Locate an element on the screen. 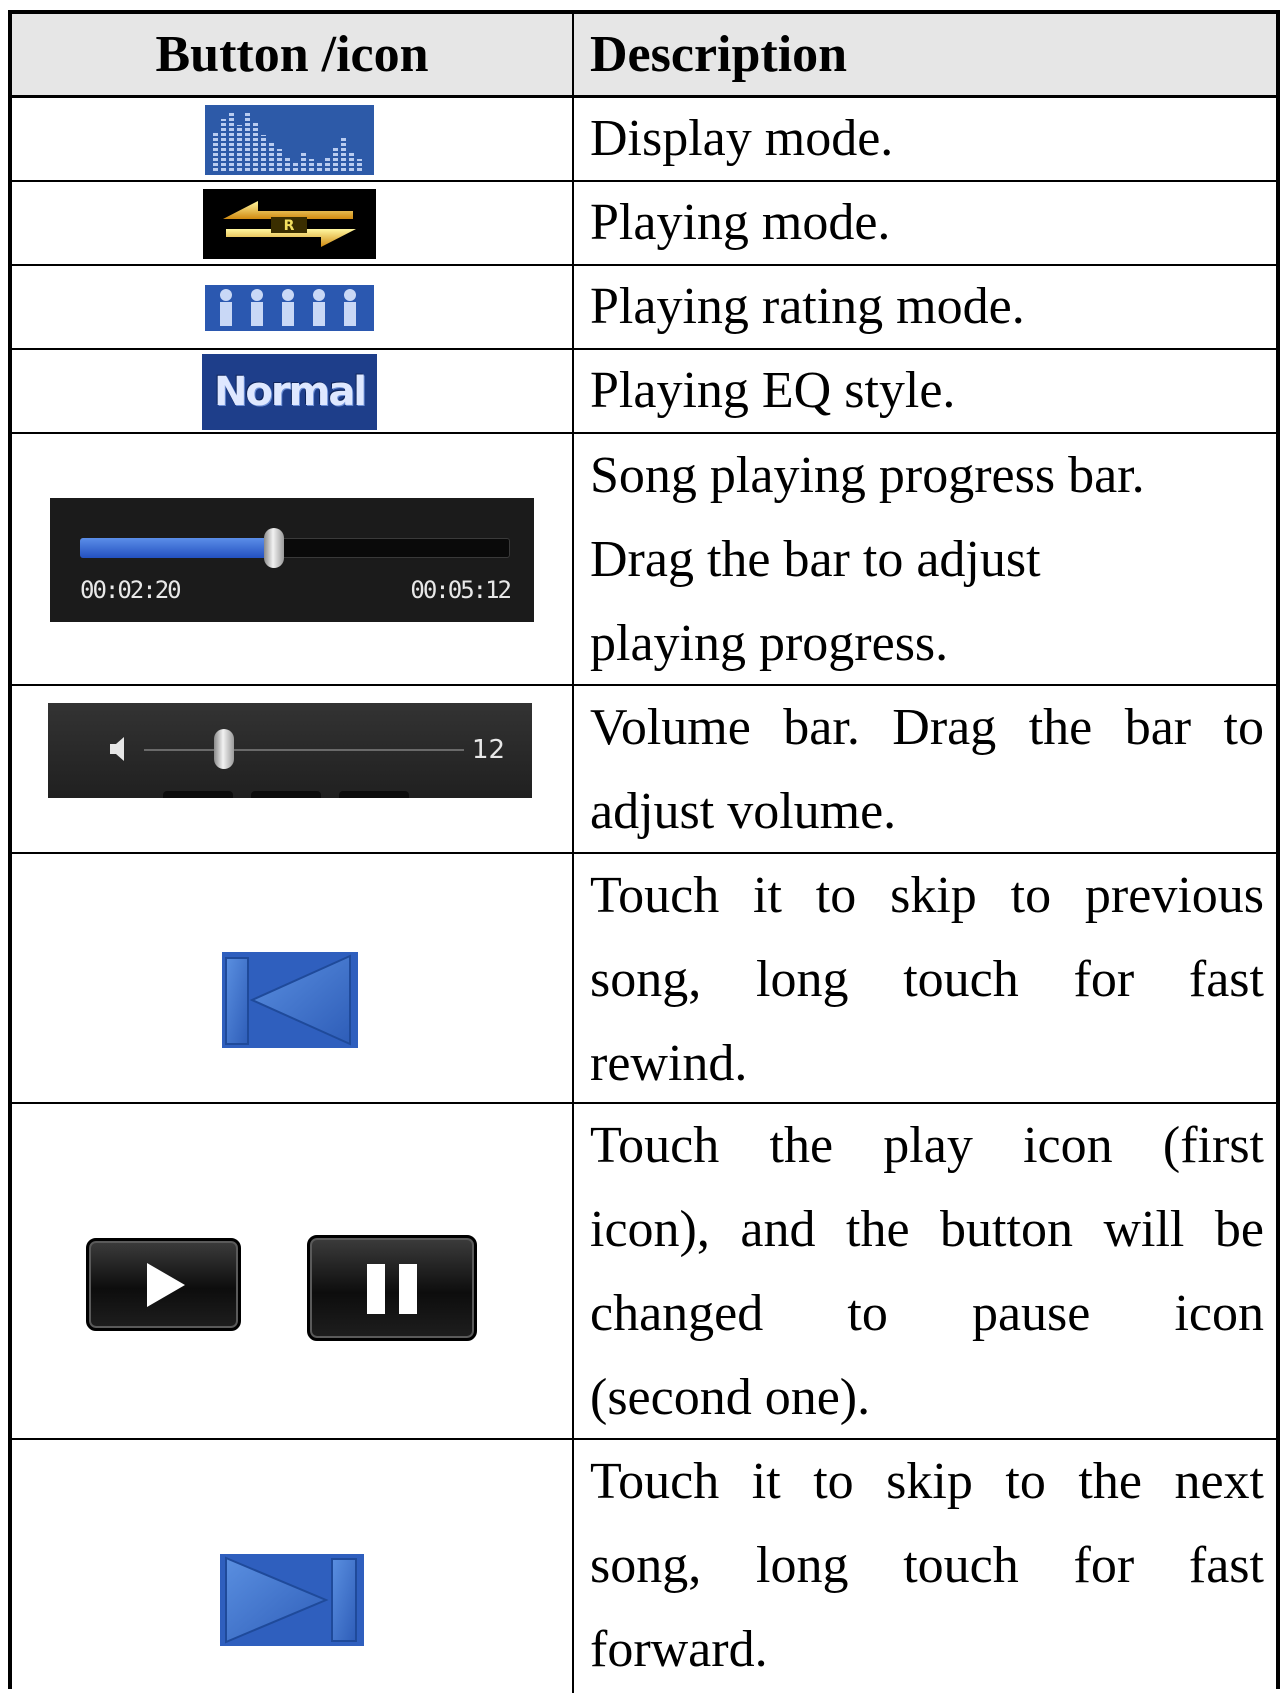 This screenshot has height=1693, width=1283. previous-icon is located at coordinates (290, 1000).